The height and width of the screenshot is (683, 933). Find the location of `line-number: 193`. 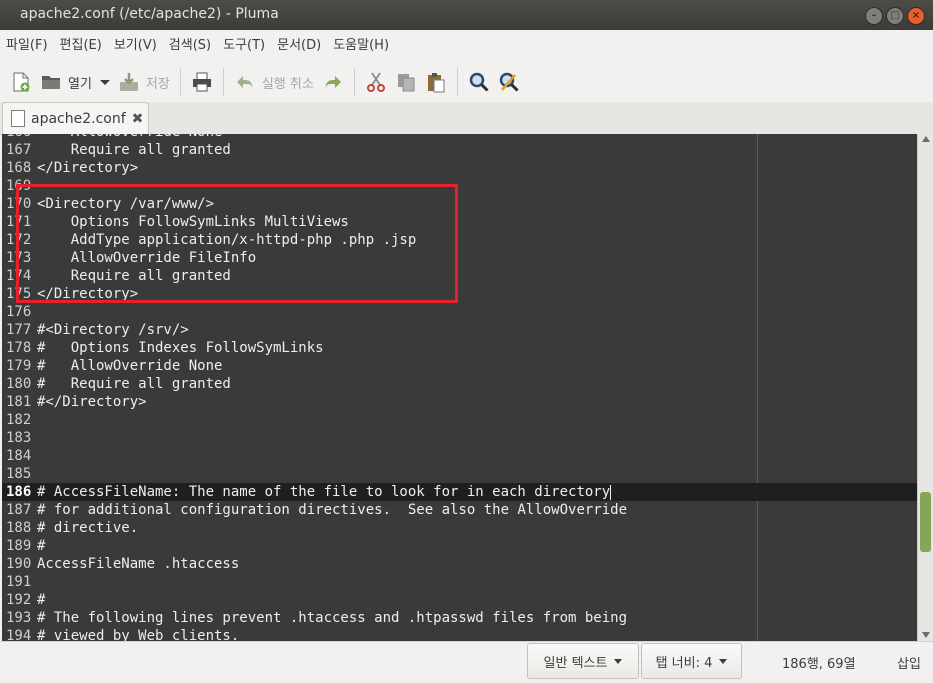

line-number: 193 is located at coordinates (19, 618).